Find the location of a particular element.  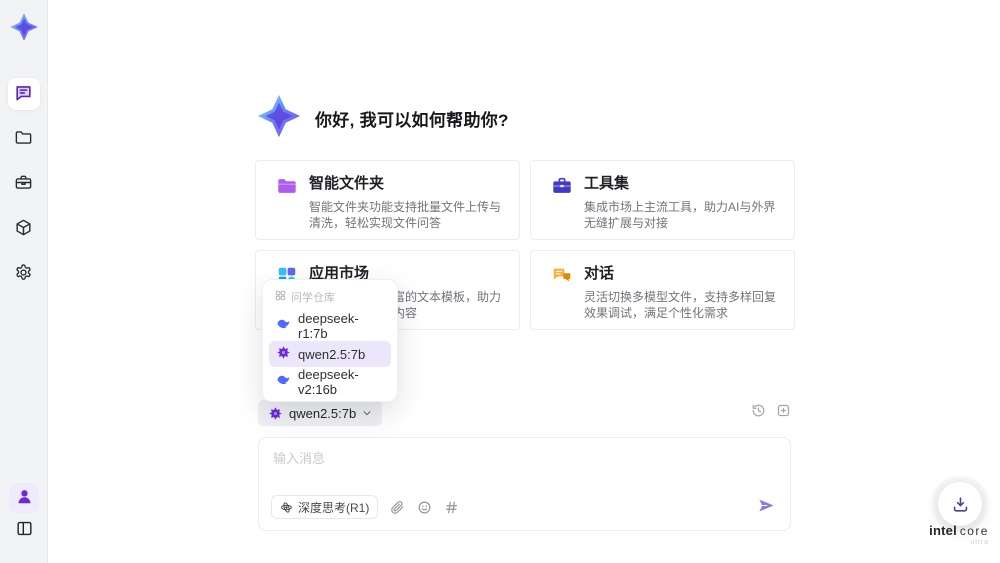

sidebar-item-toolbox is located at coordinates (24, 184).